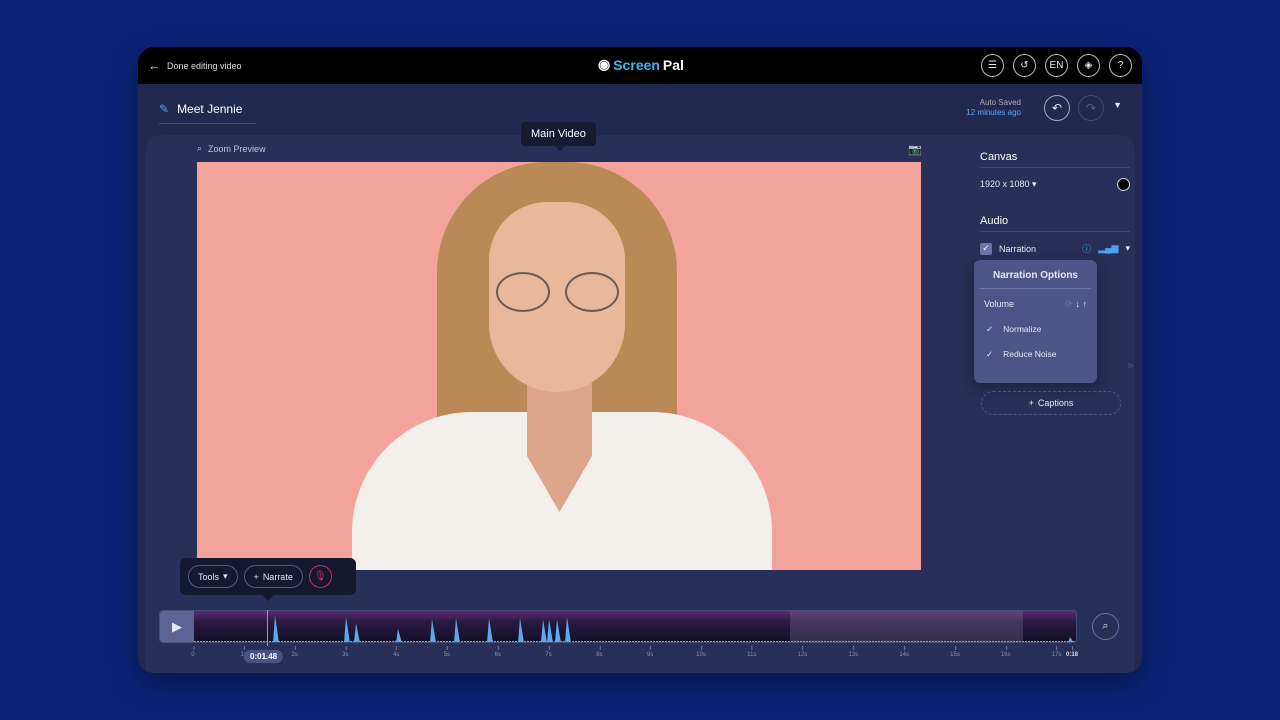 The image size is (1280, 720). Describe the element at coordinates (992, 65) in the screenshot. I see `checklist-icon: ☰` at that location.